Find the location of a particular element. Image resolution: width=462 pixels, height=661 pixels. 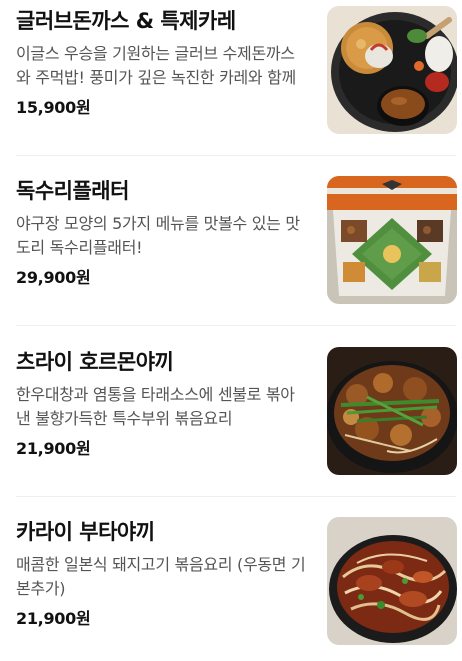

spicy-pork-udon-skillet-photo is located at coordinates (392, 581).